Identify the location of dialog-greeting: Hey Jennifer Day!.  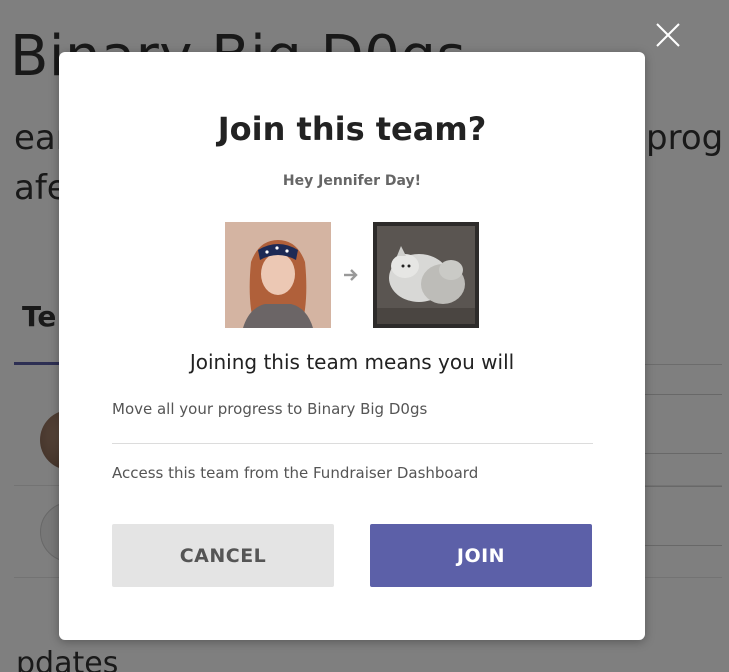
(352, 181).